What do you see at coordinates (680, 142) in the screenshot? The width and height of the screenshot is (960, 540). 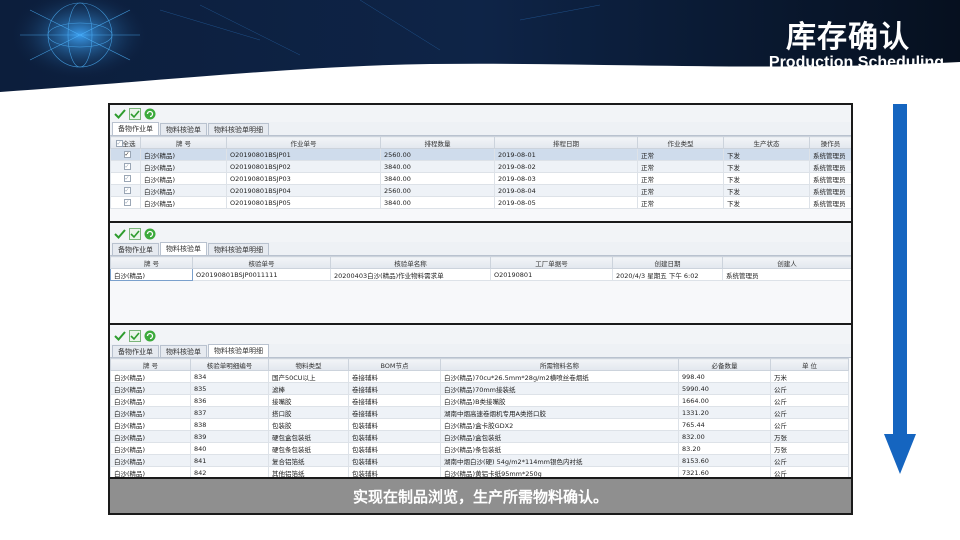 I see `column-header: 作业类型` at bounding box center [680, 142].